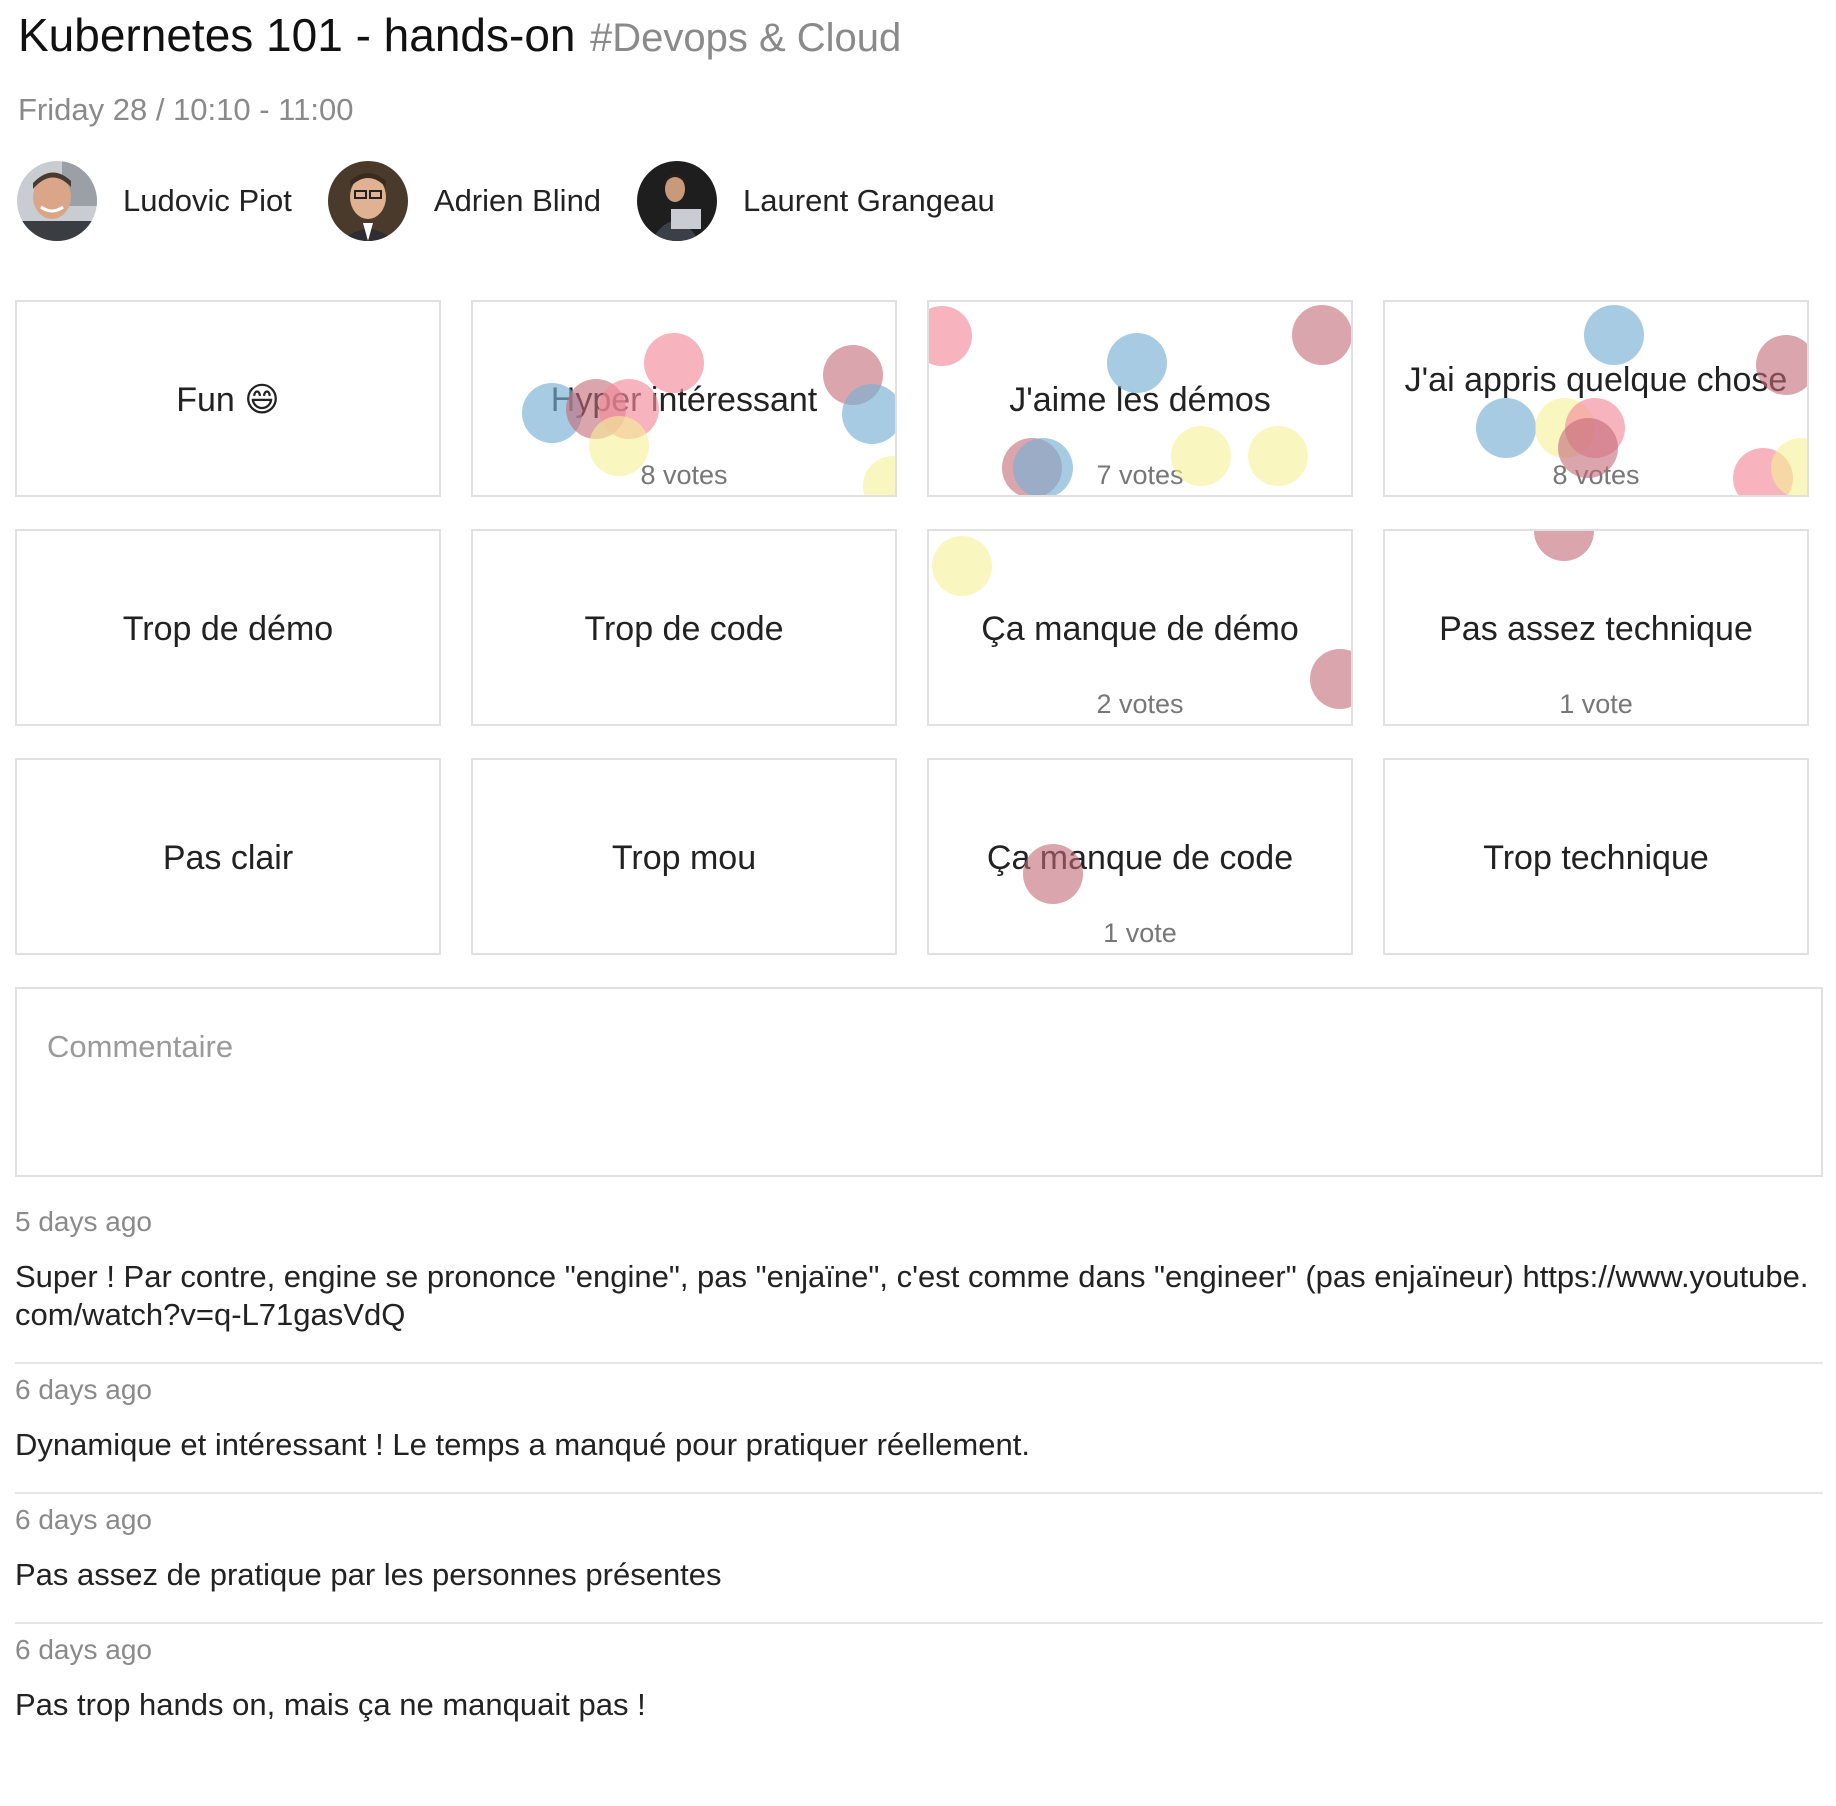 This screenshot has width=1836, height=1806. I want to click on feedback-card-aime-les-demos: J'aime les démos 7 votes, so click(1140, 398).